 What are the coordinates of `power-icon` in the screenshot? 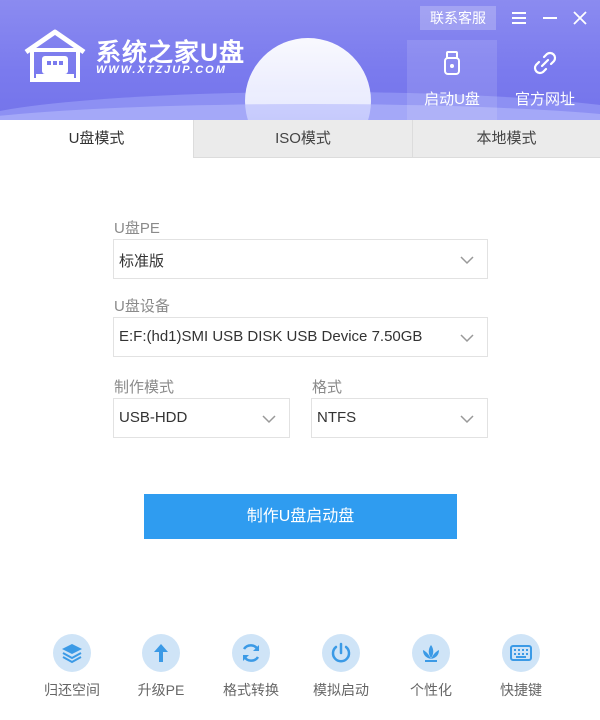 It's located at (341, 652).